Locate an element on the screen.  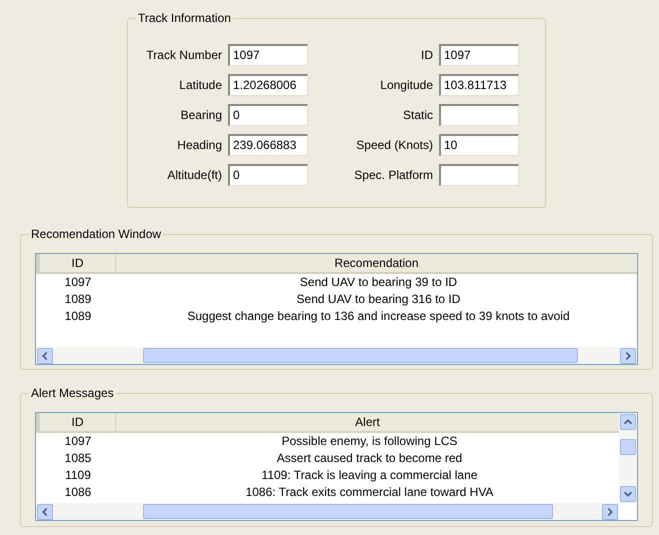
field-label: Track Number is located at coordinates (184, 55).